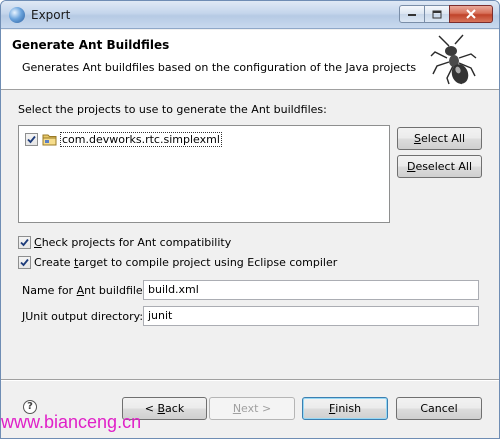 The width and height of the screenshot is (500, 439). I want to click on close-icon, so click(471, 14).